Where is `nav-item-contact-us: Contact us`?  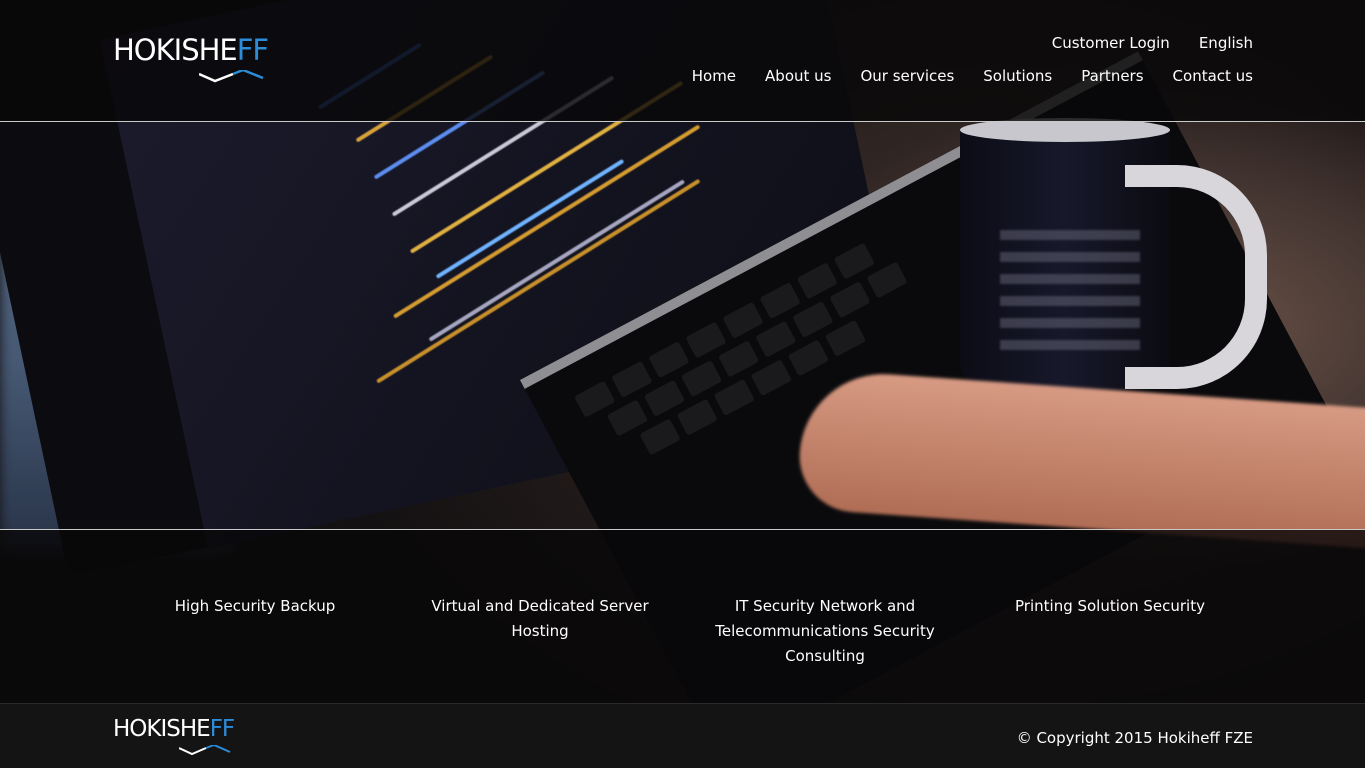 nav-item-contact-us: Contact us is located at coordinates (1213, 76).